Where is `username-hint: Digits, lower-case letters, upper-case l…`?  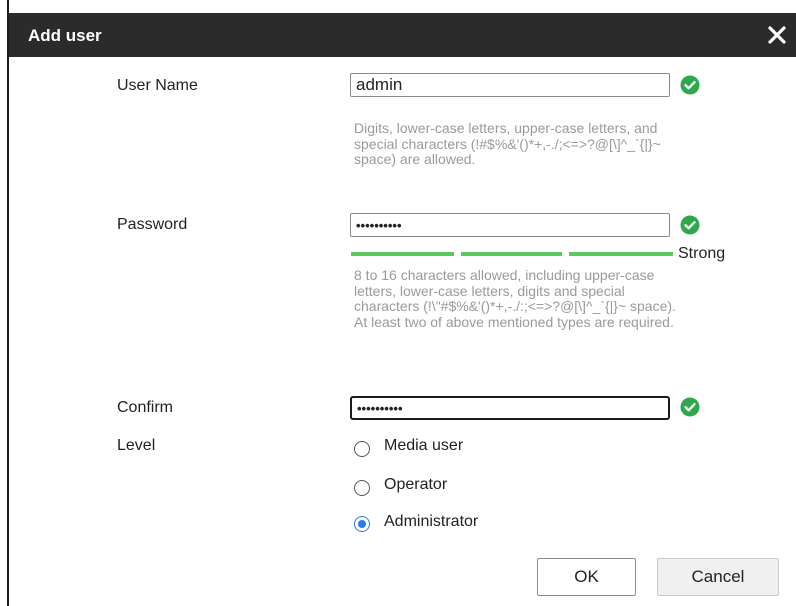
username-hint: Digits, lower-case letters, upper-case l… is located at coordinates (507, 144).